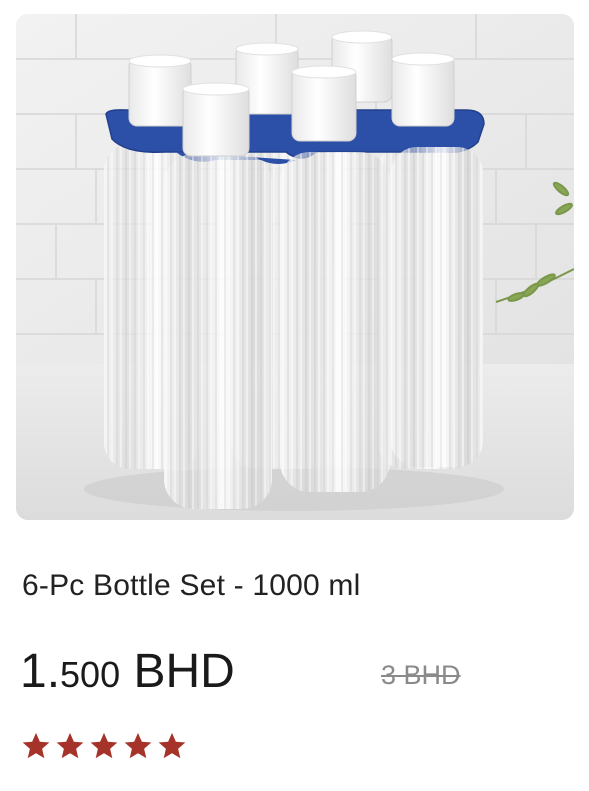 Image resolution: width=589 pixels, height=791 pixels. I want to click on price-fraction: 500, so click(90, 674).